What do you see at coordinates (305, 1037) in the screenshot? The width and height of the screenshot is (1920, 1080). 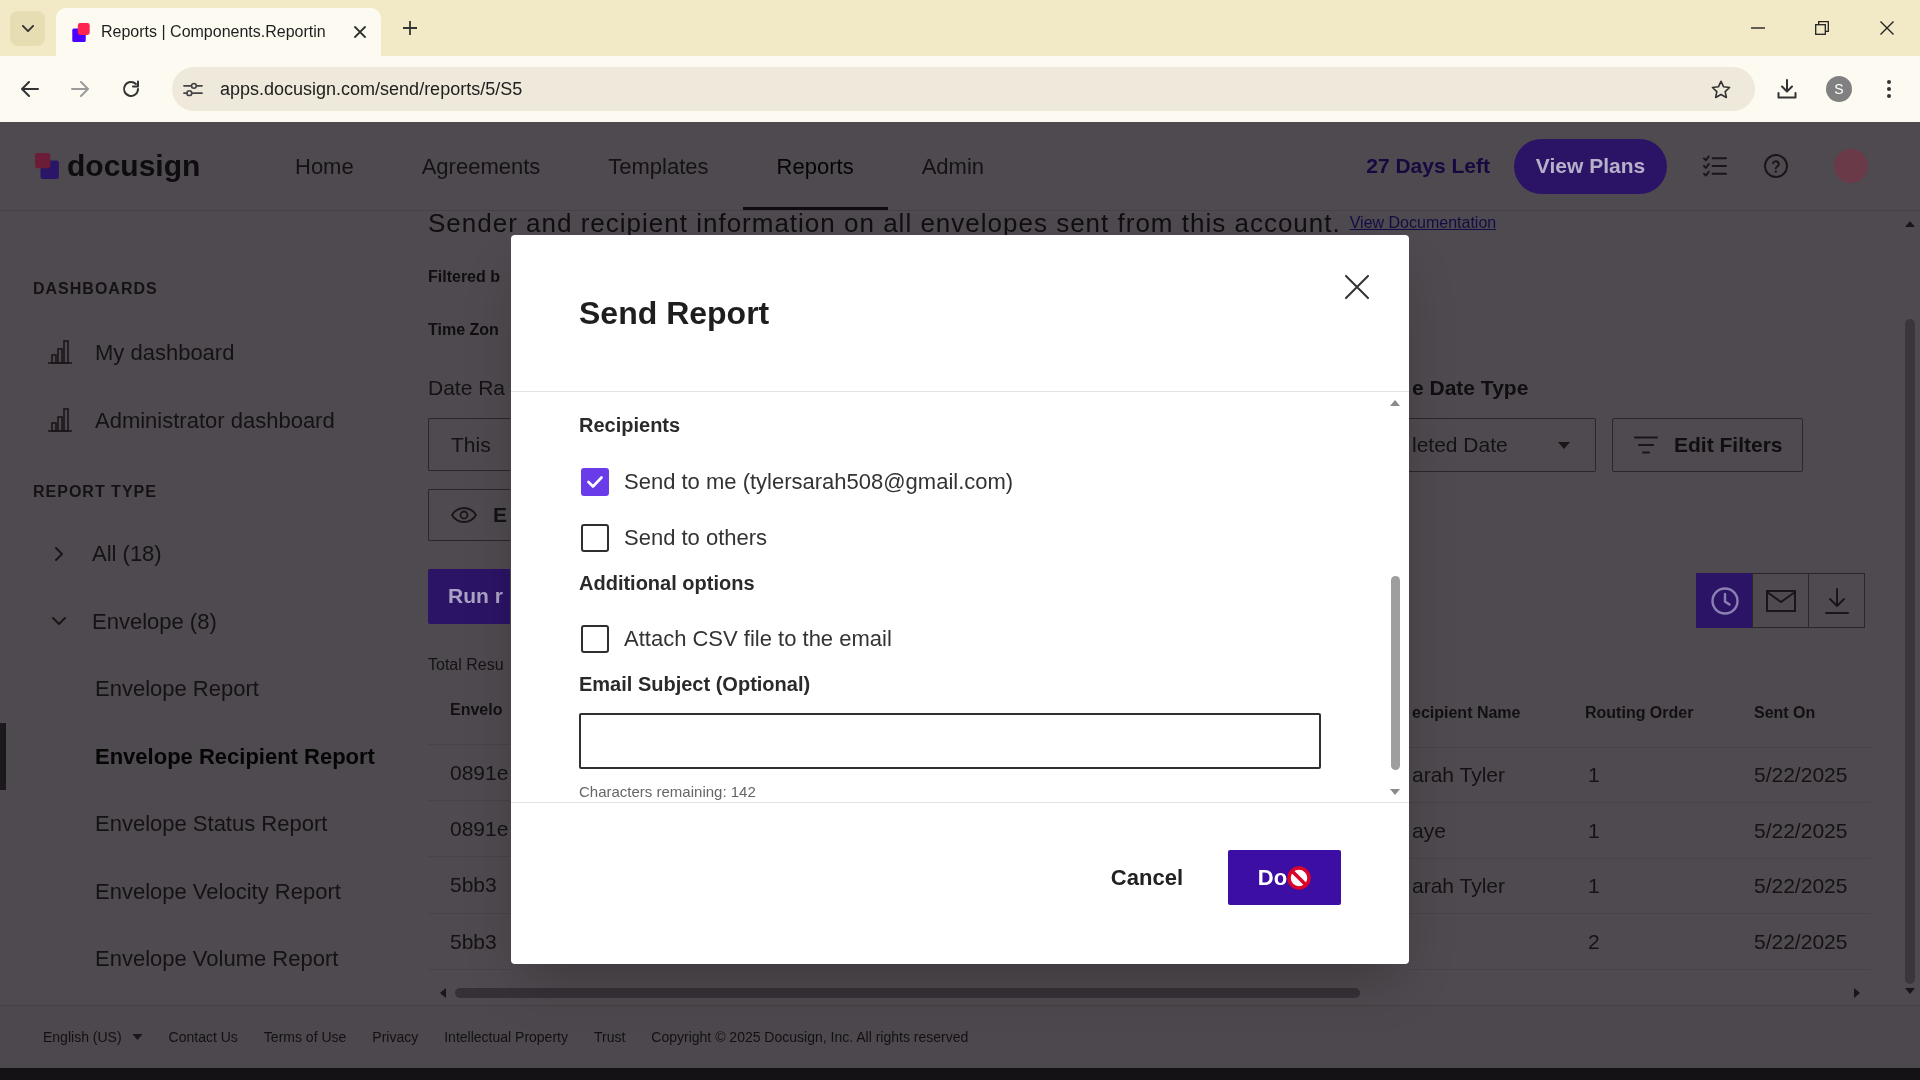 I see `footer-link: Terms of Use` at bounding box center [305, 1037].